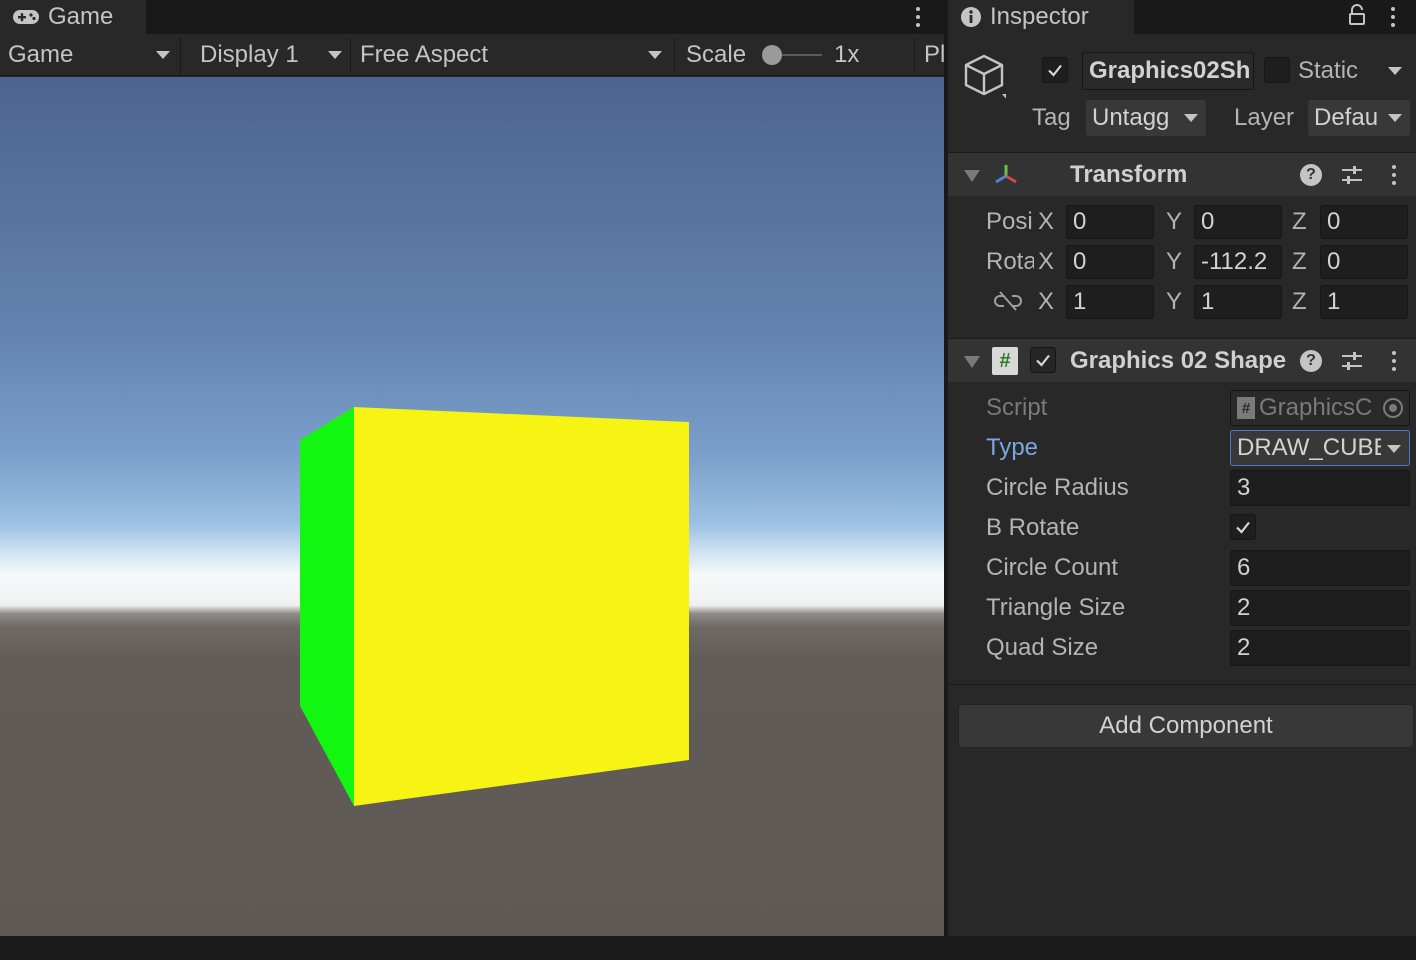 Image resolution: width=1416 pixels, height=960 pixels. I want to click on view-mode-dropdown: Game, so click(93, 55).